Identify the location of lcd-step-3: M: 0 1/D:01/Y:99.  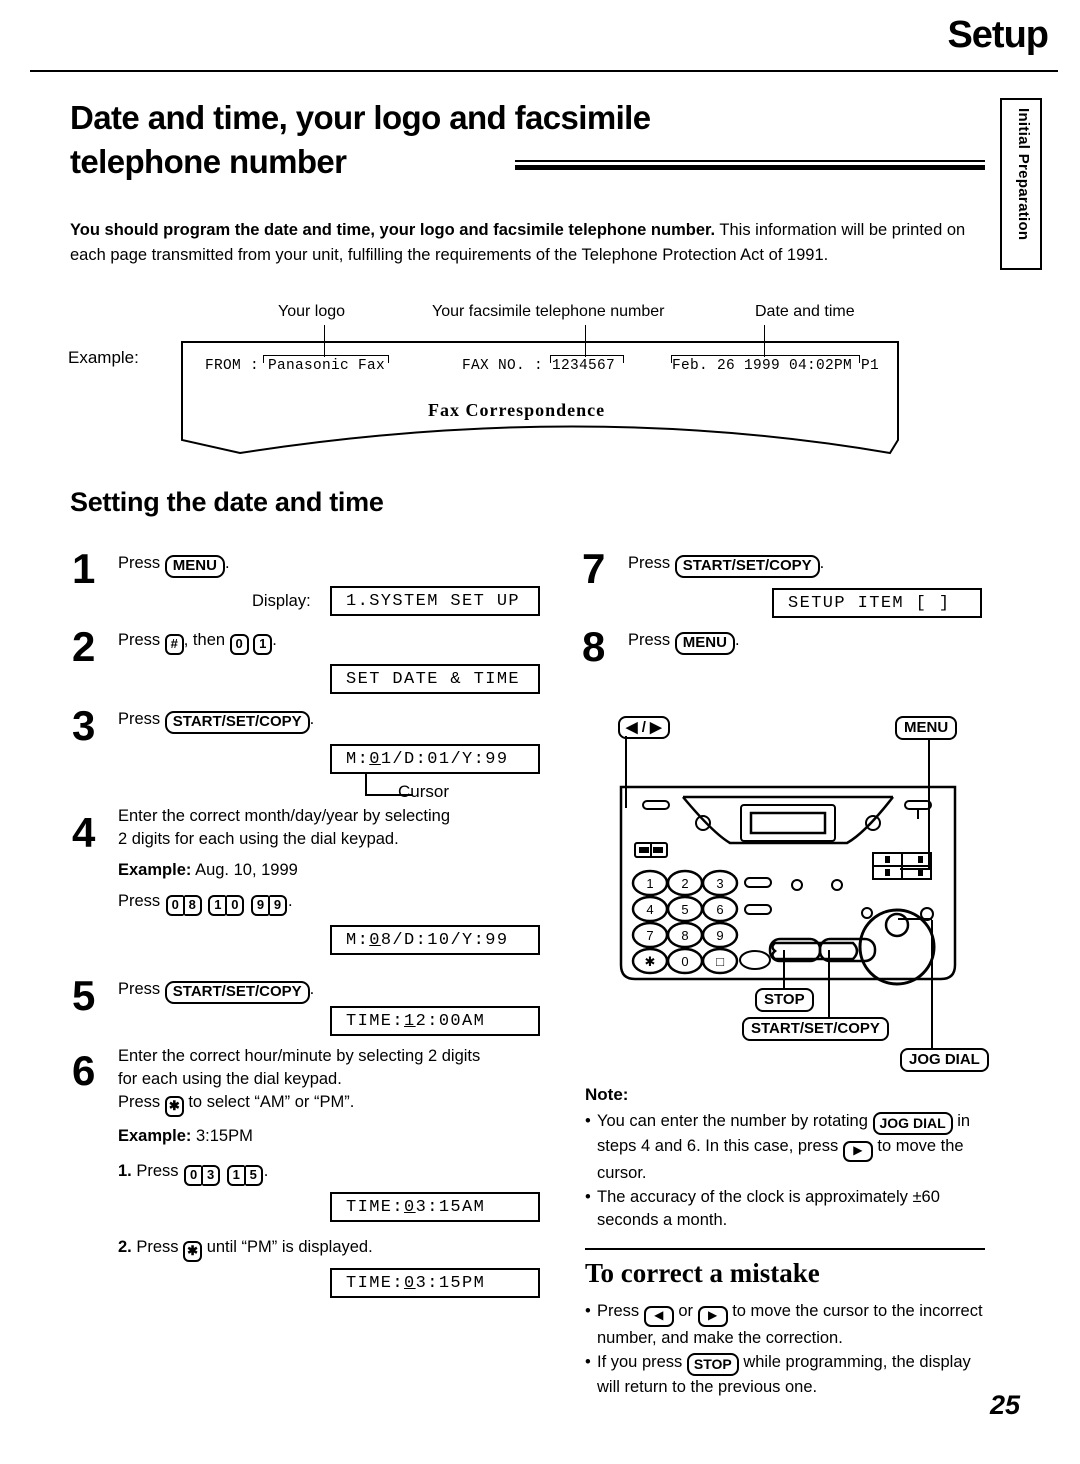
(435, 759).